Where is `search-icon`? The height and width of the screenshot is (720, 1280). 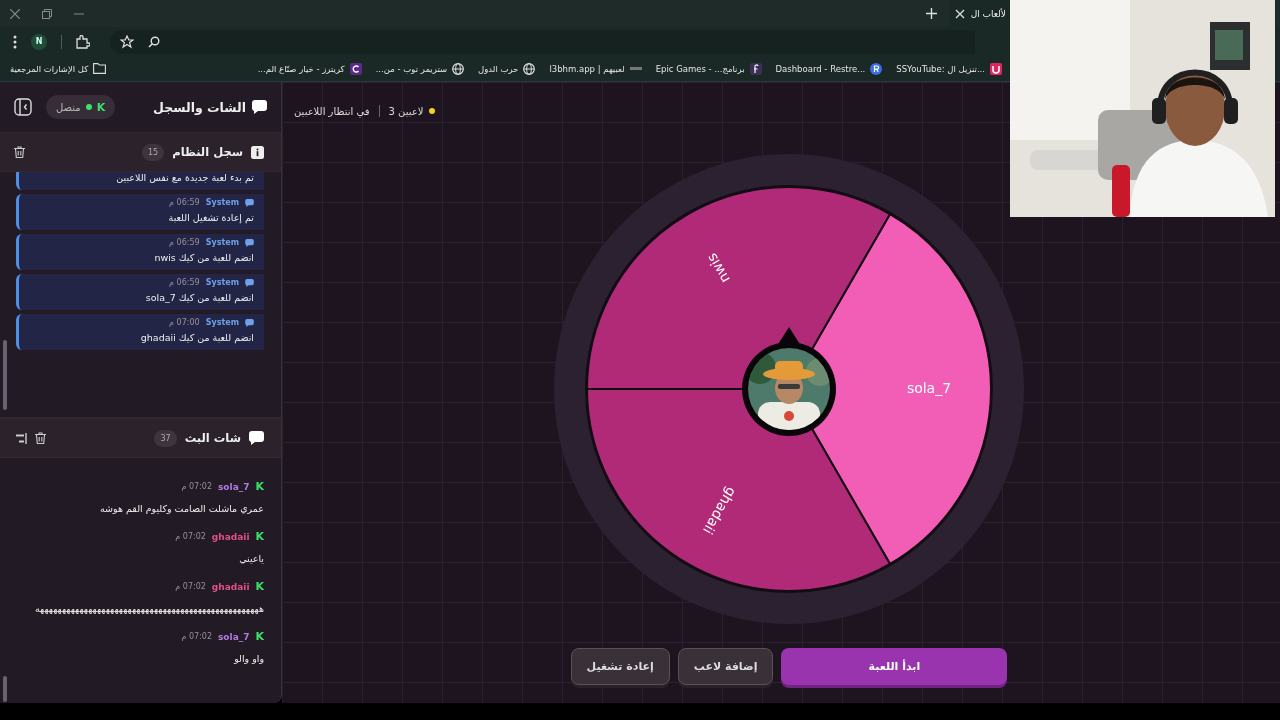 search-icon is located at coordinates (154, 41).